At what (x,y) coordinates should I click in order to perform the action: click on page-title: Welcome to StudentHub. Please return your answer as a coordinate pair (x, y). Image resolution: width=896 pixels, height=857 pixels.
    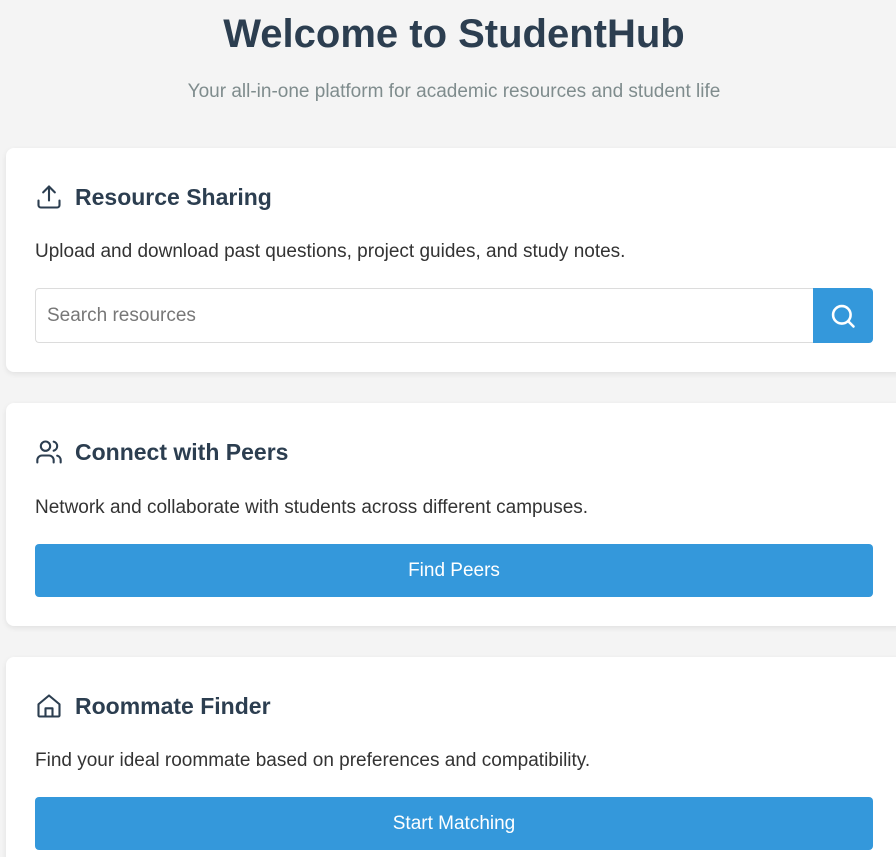
    Looking at the image, I should click on (454, 34).